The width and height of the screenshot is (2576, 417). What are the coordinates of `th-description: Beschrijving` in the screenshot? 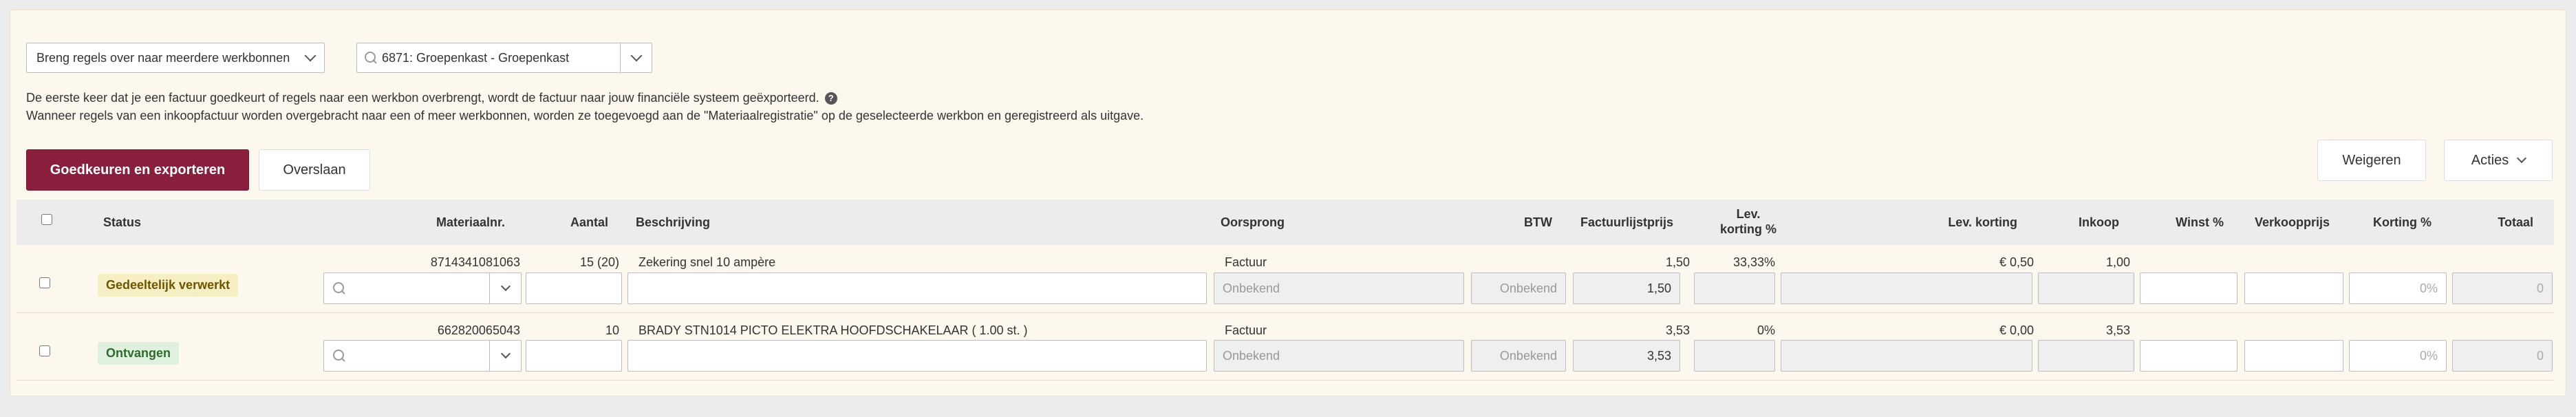 It's located at (673, 222).